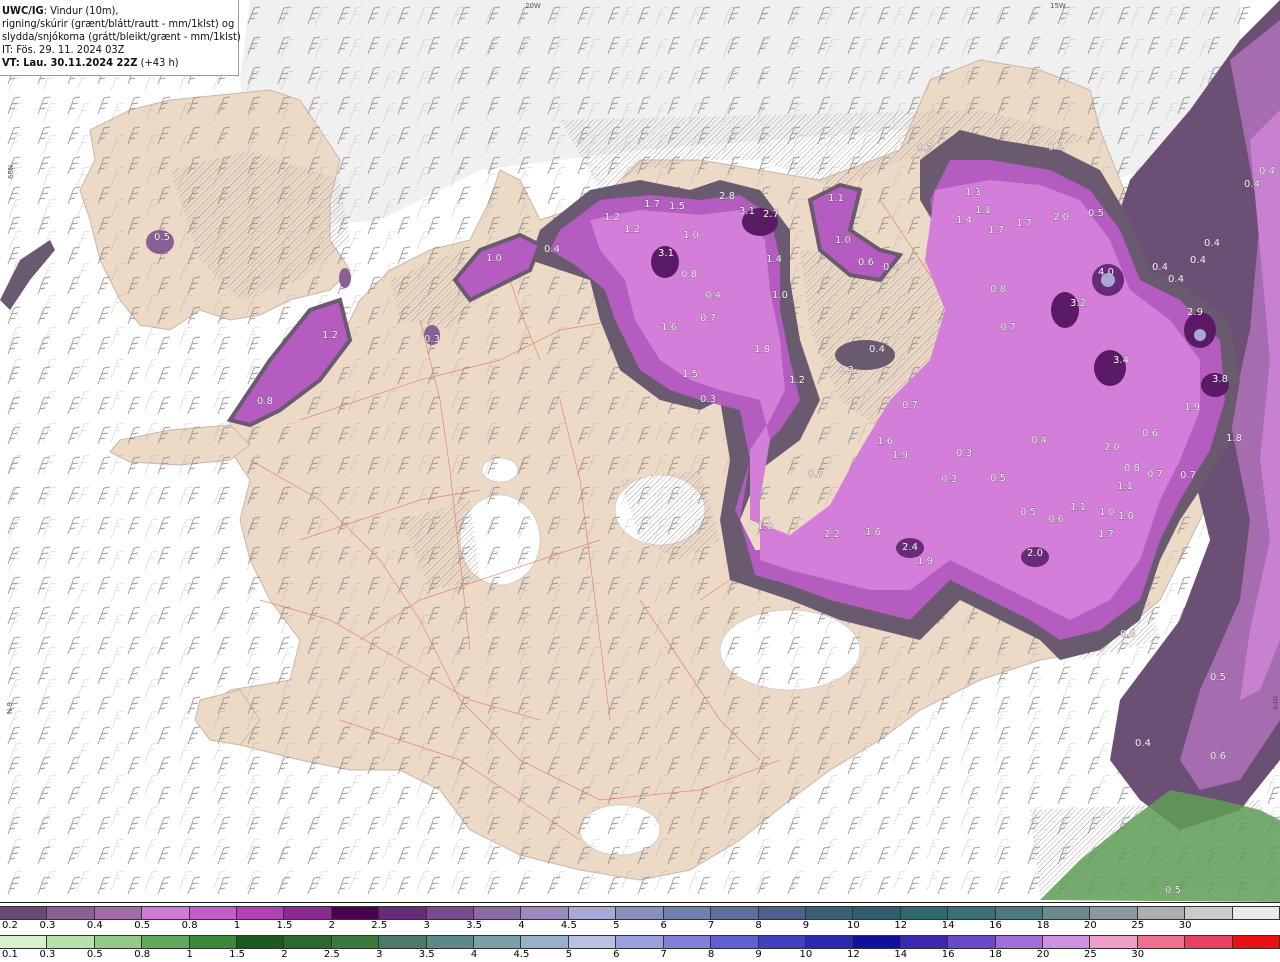 This screenshot has height=962, width=1280. I want to click on precip-value-label: 4.0, so click(1106, 272).